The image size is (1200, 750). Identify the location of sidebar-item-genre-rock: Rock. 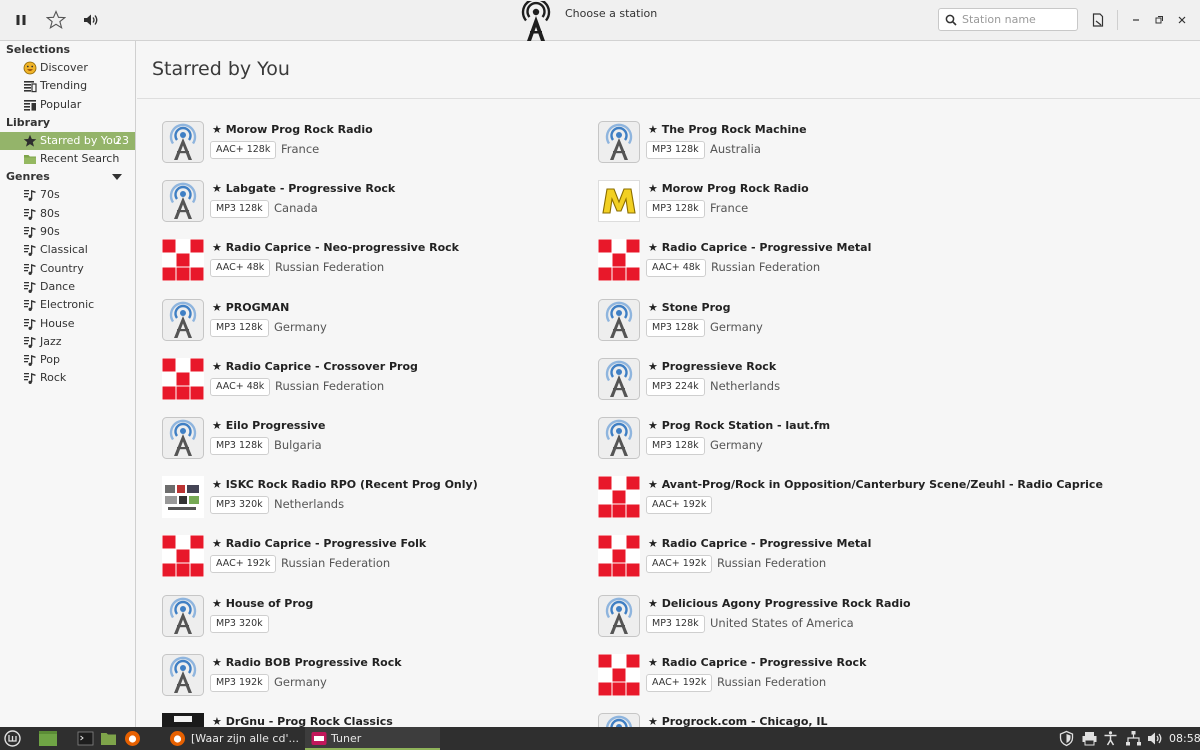
(67, 378).